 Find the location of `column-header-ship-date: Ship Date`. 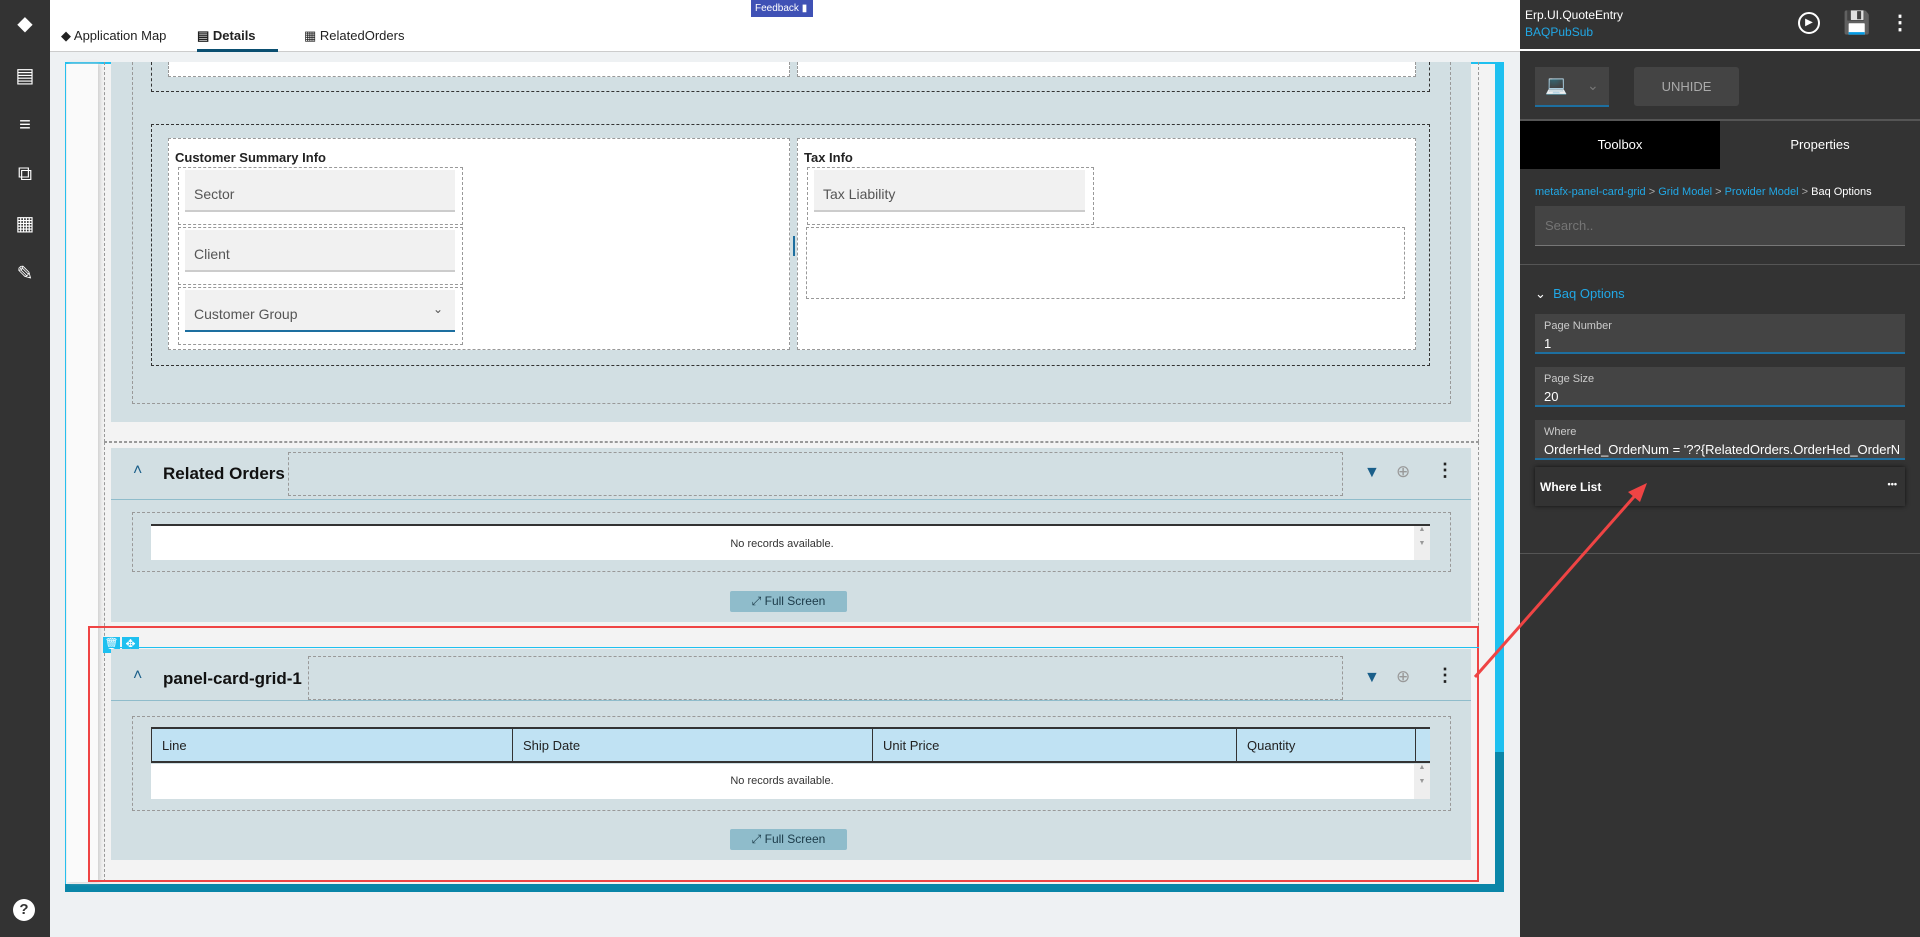

column-header-ship-date: Ship Date is located at coordinates (692, 745).